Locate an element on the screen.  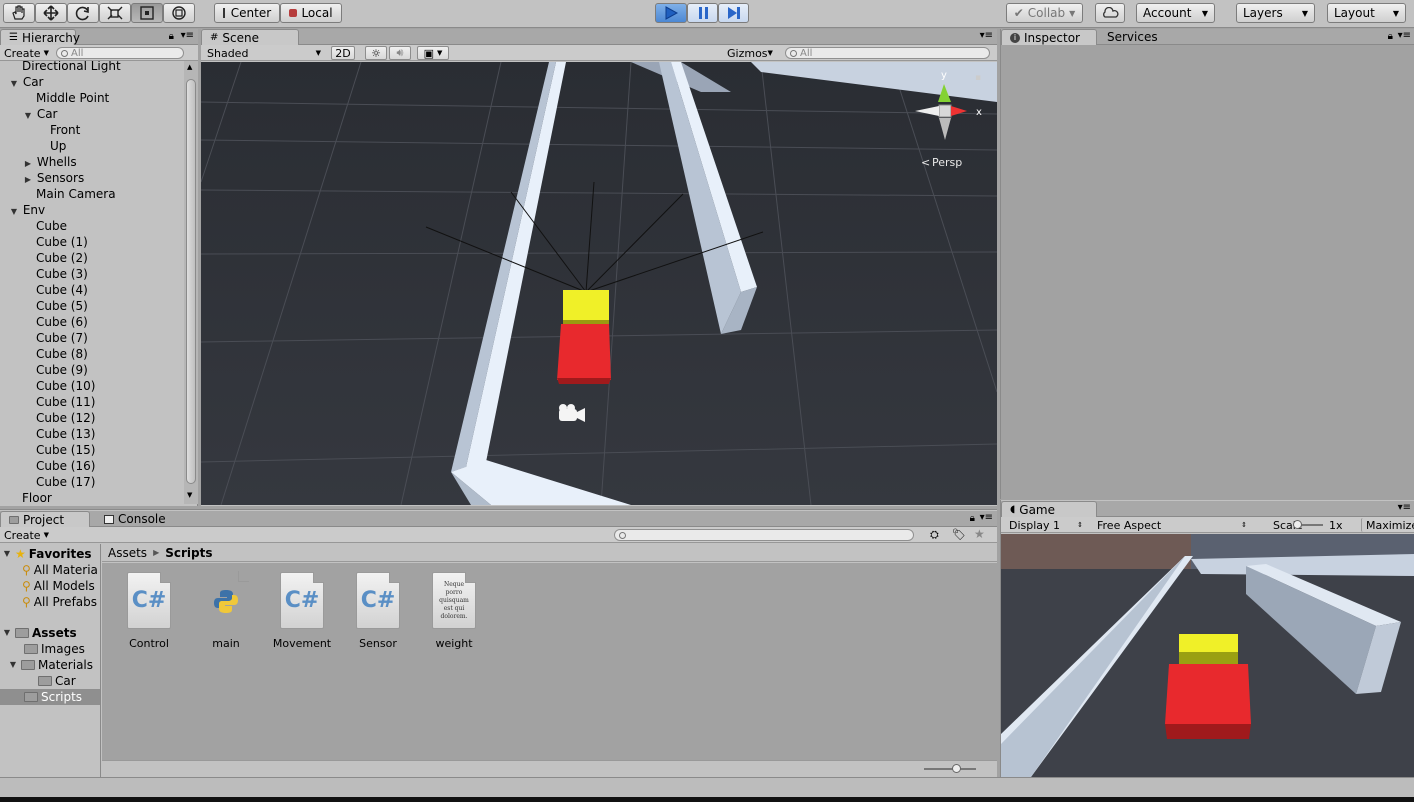
tree-item-cube: Cube (7) is located at coordinates (62, 338).